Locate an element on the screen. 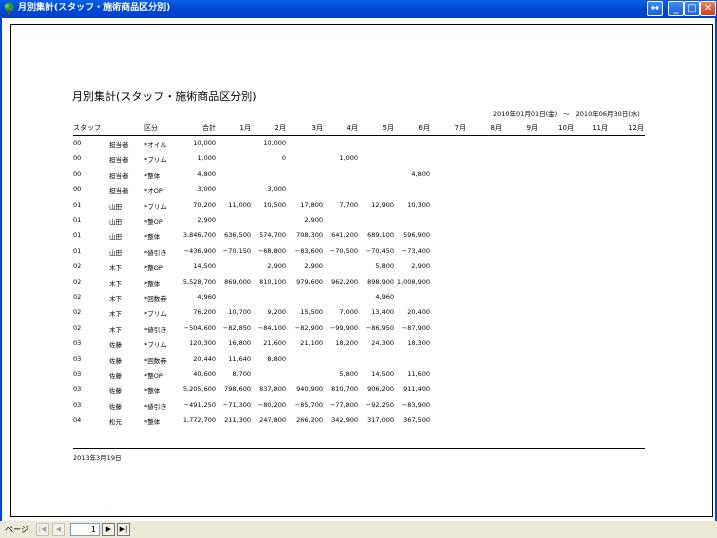  table-row: 03 佐藤 *回数券 20,440 11,640 8,800 is located at coordinates (361, 361).